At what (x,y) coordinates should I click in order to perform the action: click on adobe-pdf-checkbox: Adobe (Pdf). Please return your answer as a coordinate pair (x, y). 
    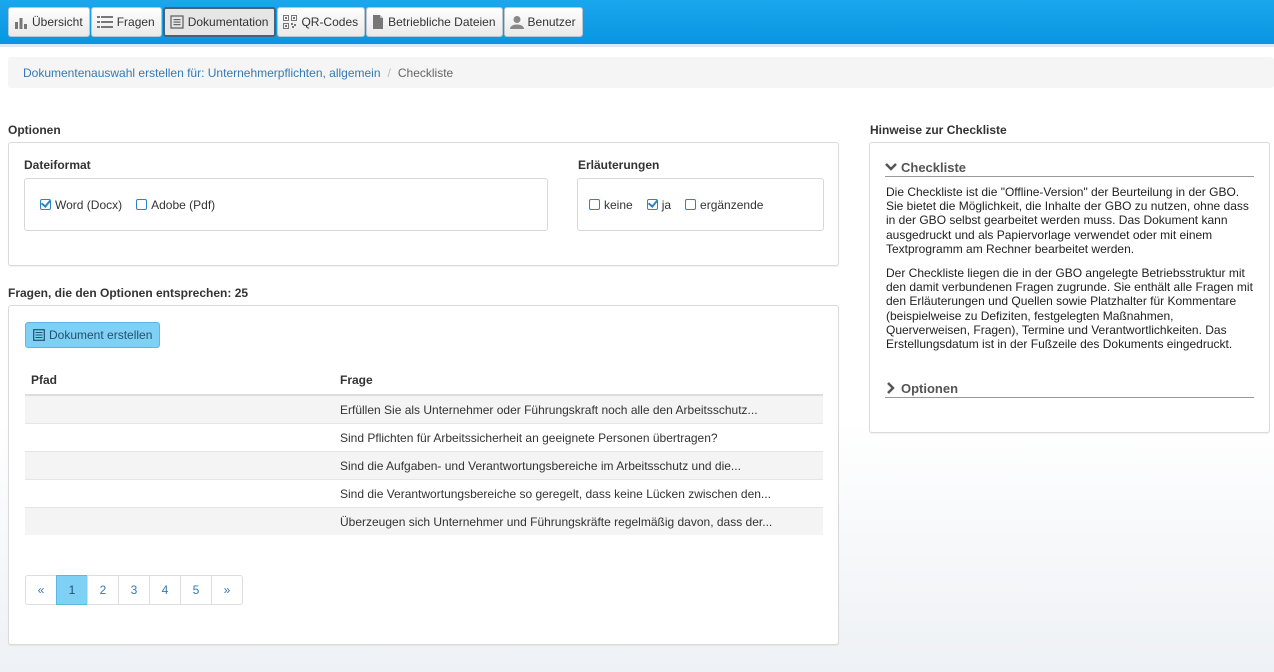
    Looking at the image, I should click on (175, 205).